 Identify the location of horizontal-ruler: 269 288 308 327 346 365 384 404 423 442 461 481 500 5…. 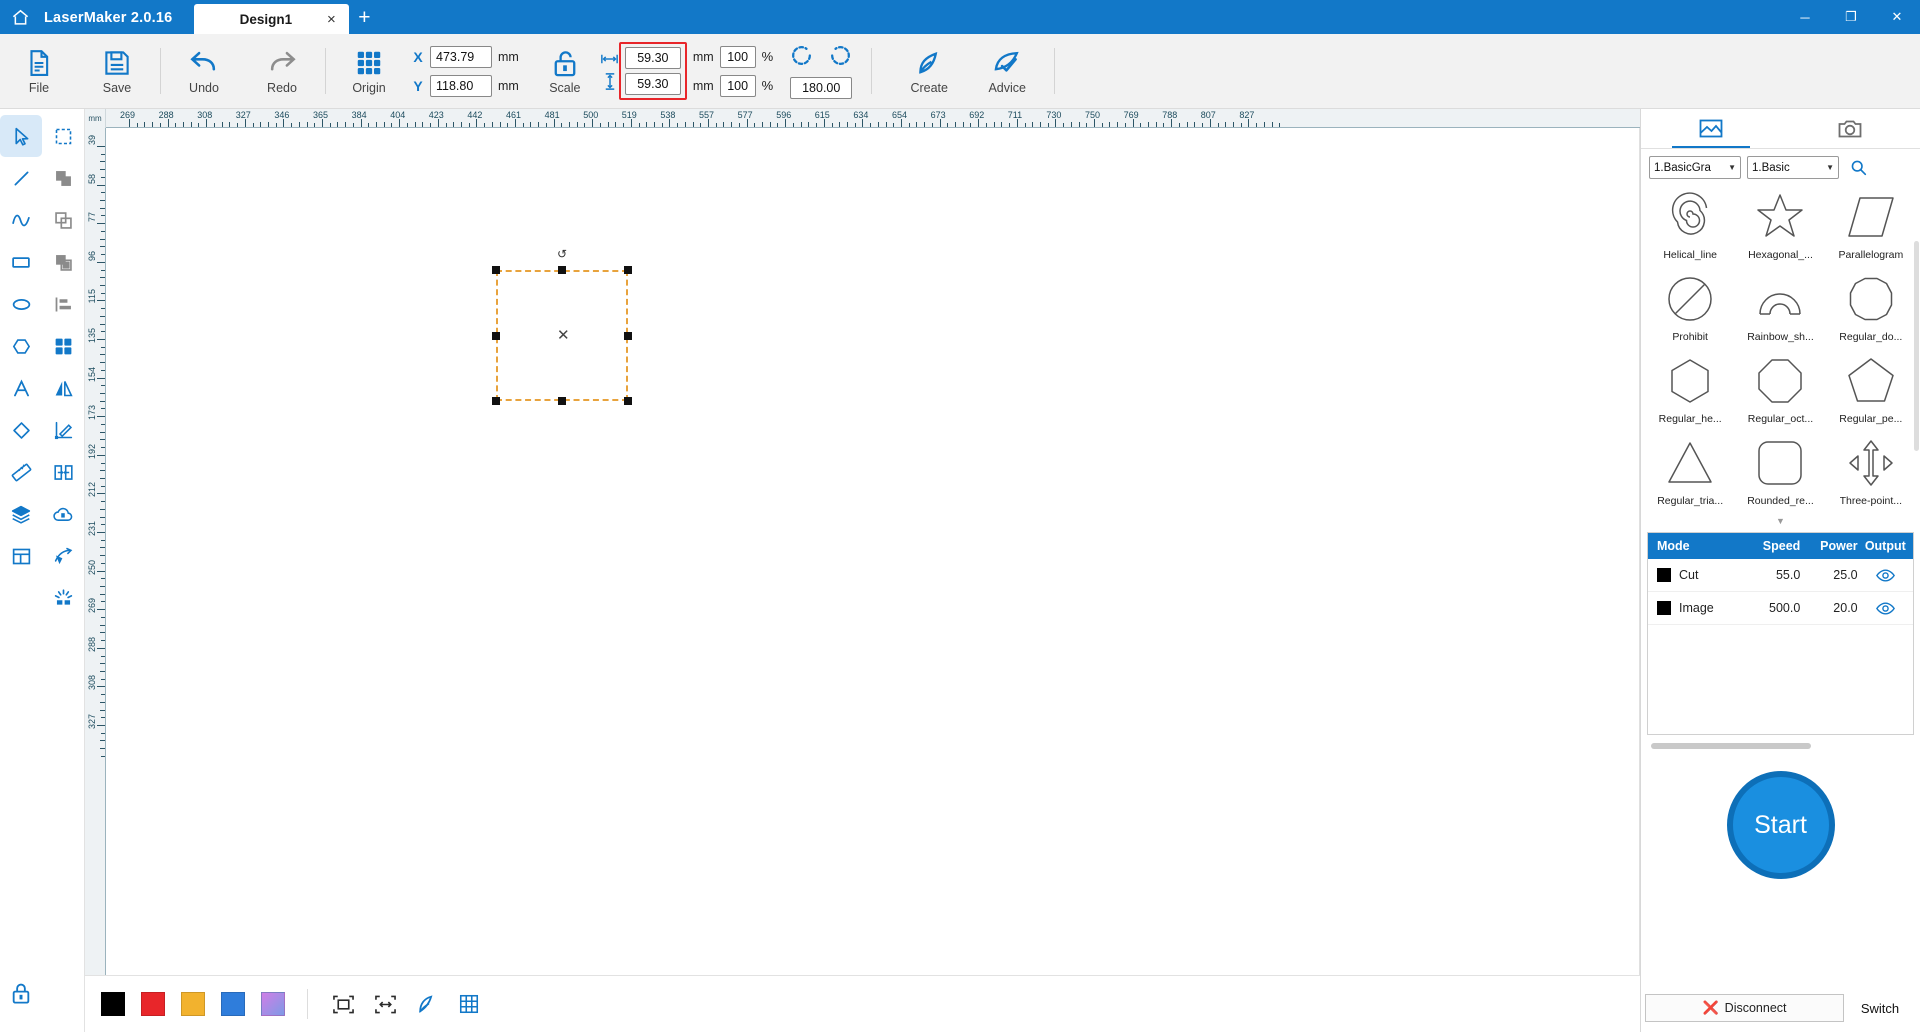
(873, 118).